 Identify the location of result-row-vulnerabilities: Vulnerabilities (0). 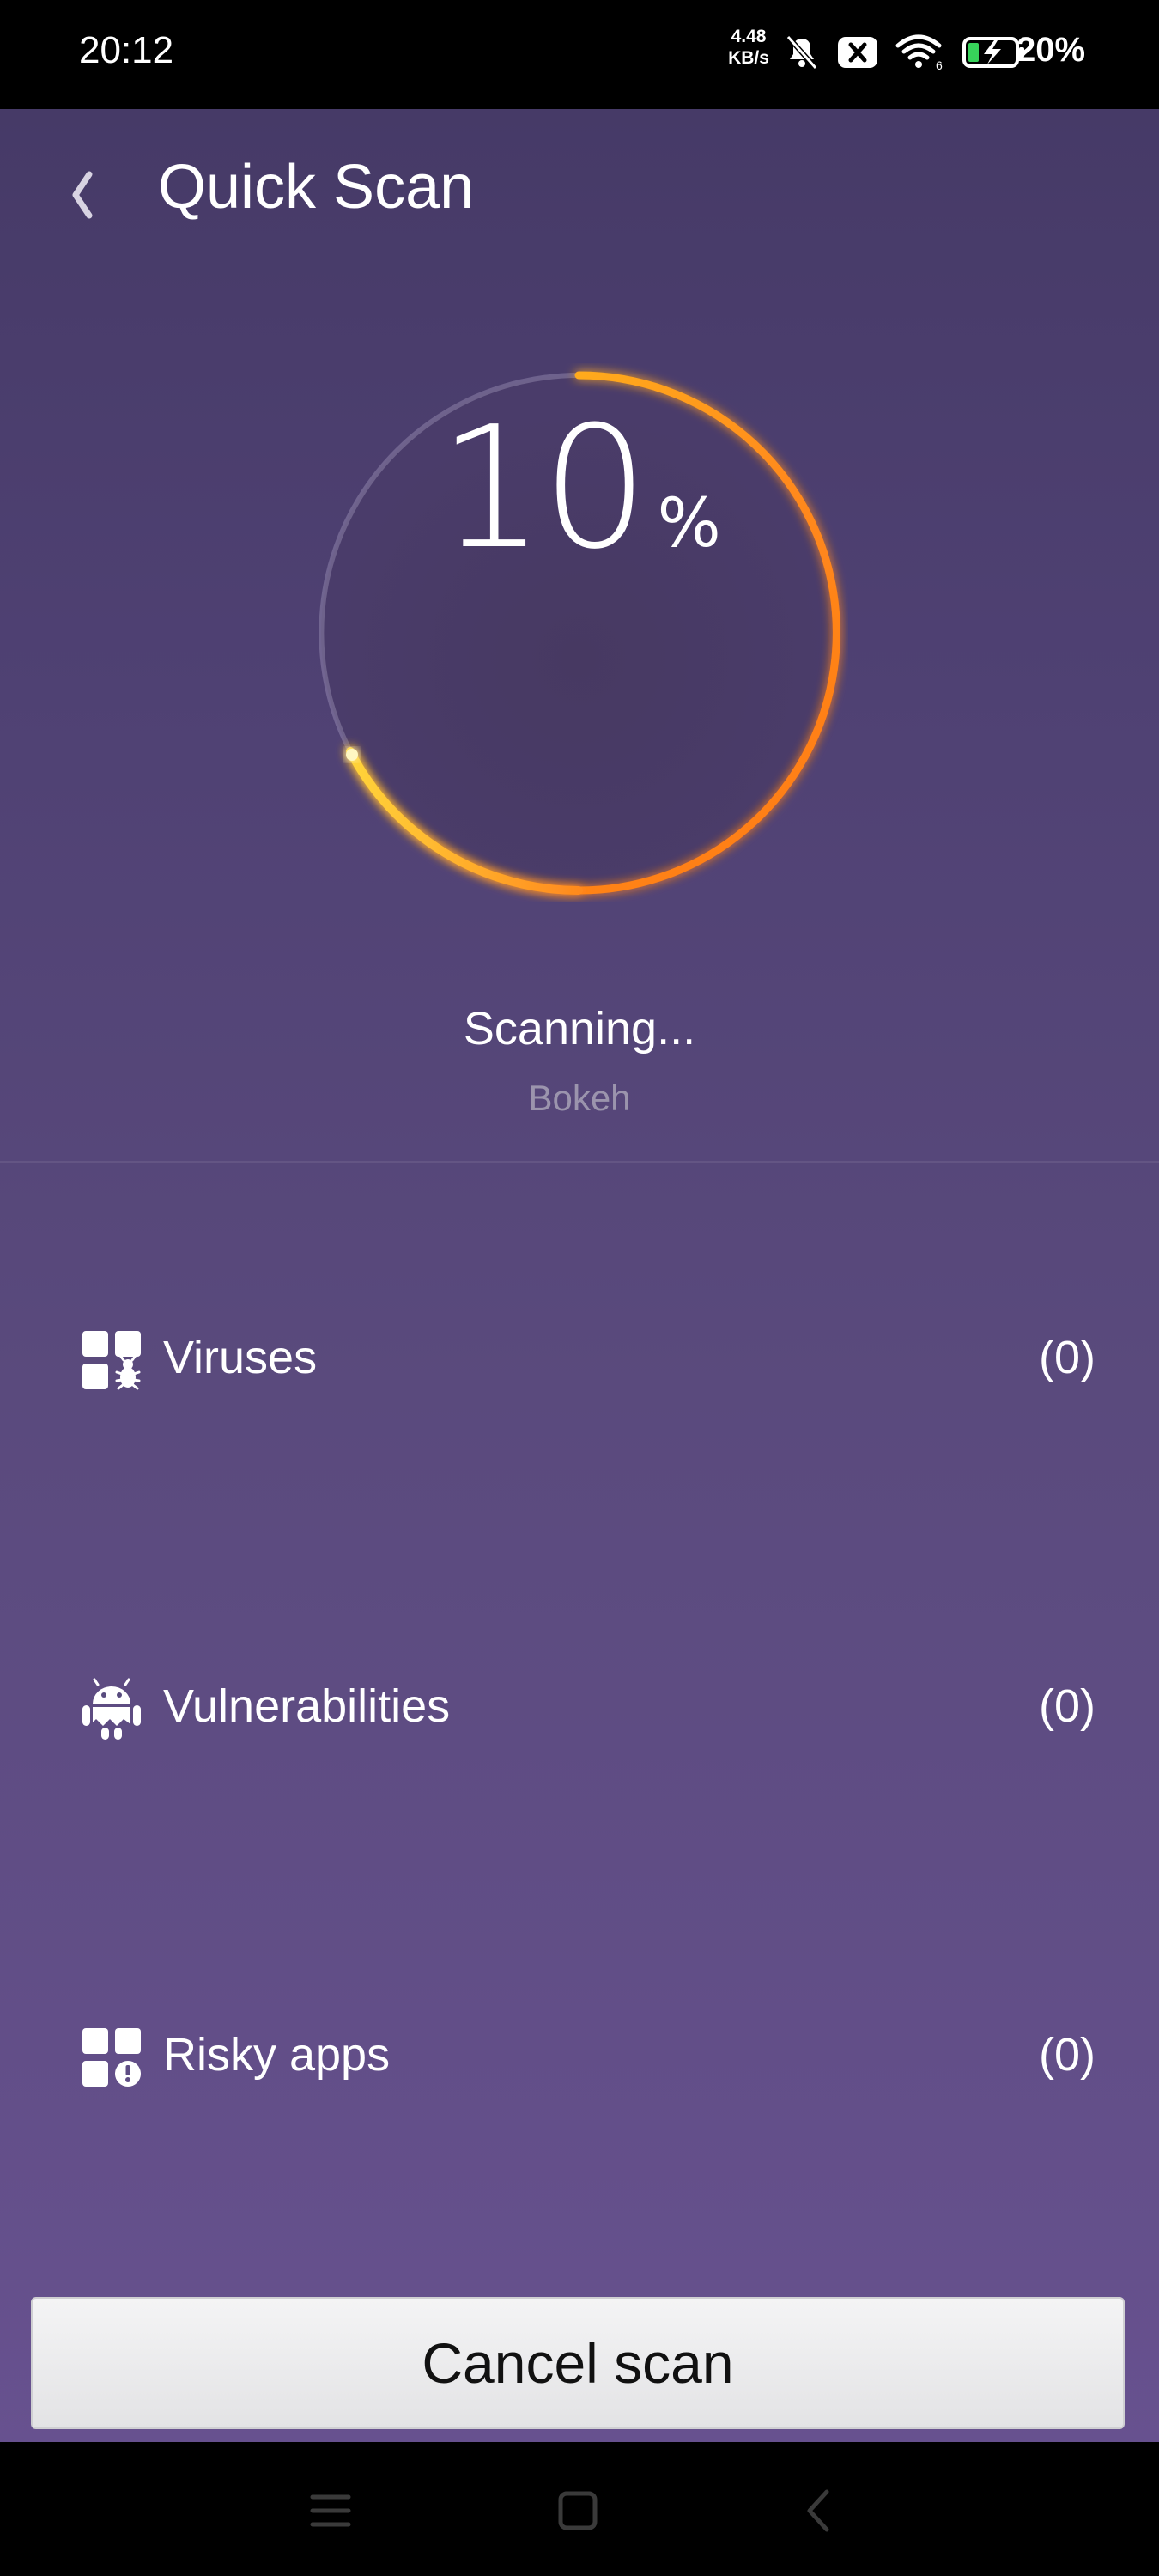
(579, 1708).